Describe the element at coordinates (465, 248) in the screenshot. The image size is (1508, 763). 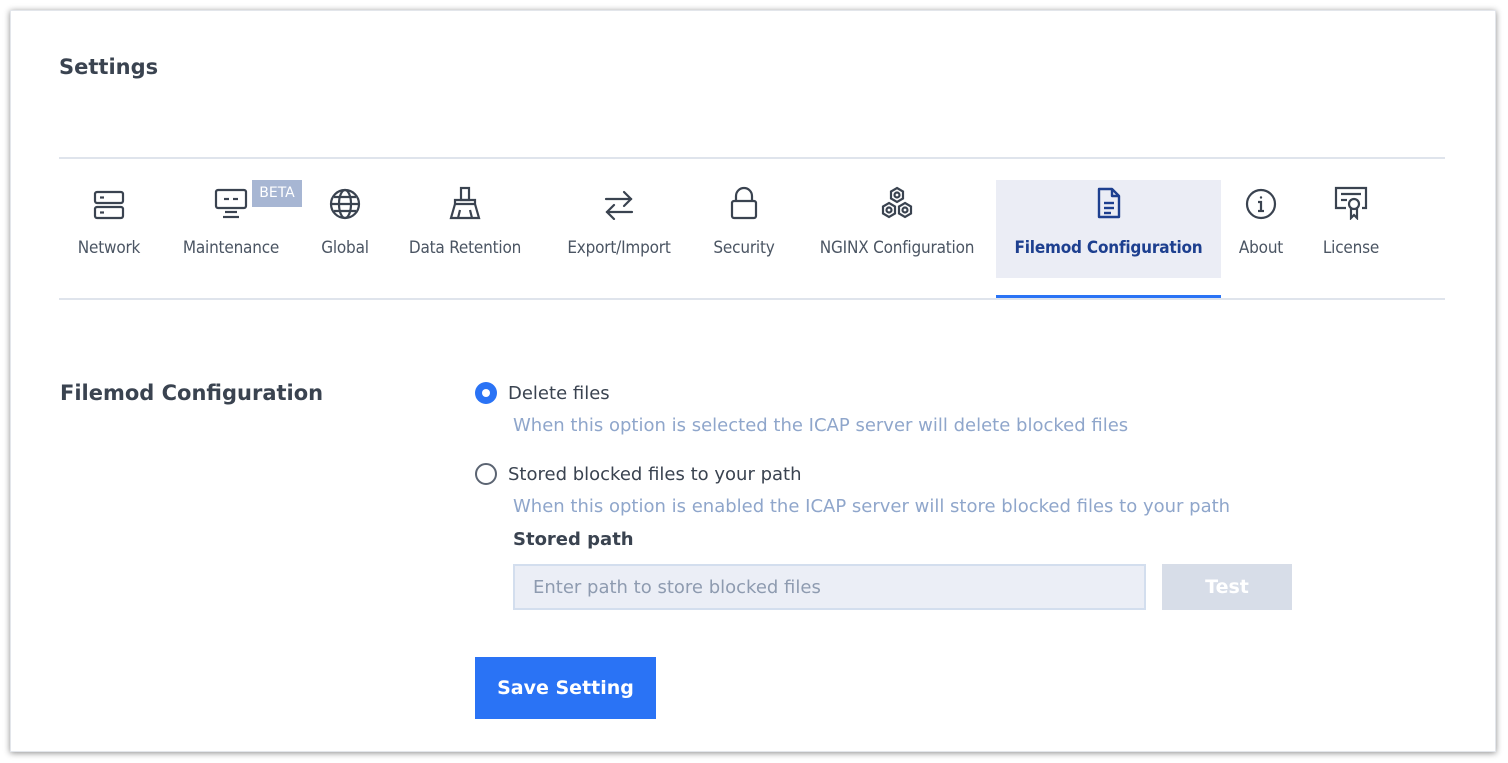
I see `tab-label: Data Retention` at that location.